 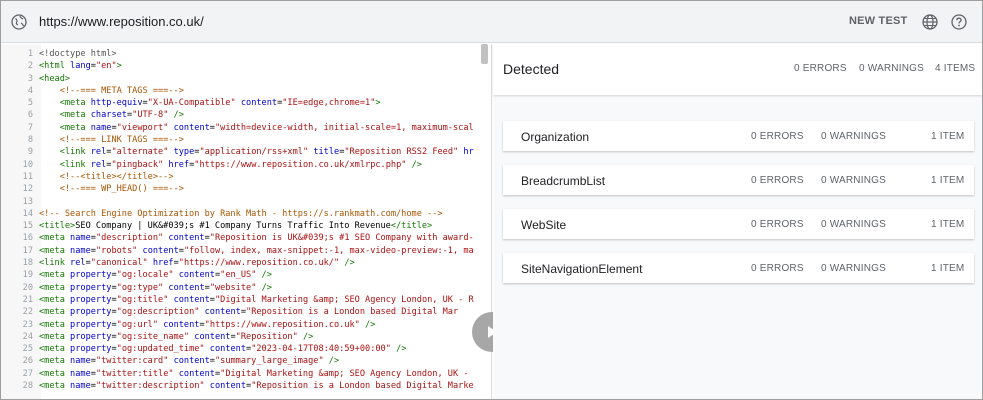 I want to click on result-card-website: WebSite 0 ERRORS 0 WARNINGS 1 ITEM, so click(x=738, y=224).